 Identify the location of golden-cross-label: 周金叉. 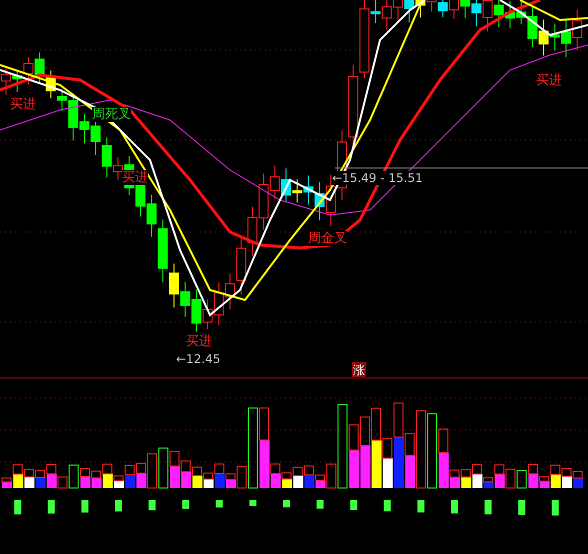
(327, 238).